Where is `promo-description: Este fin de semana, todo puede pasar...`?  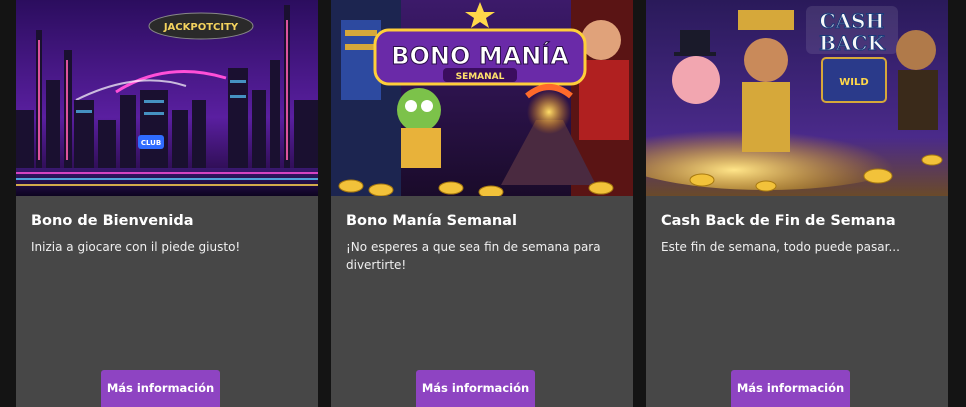 promo-description: Este fin de semana, todo puede pasar... is located at coordinates (780, 247).